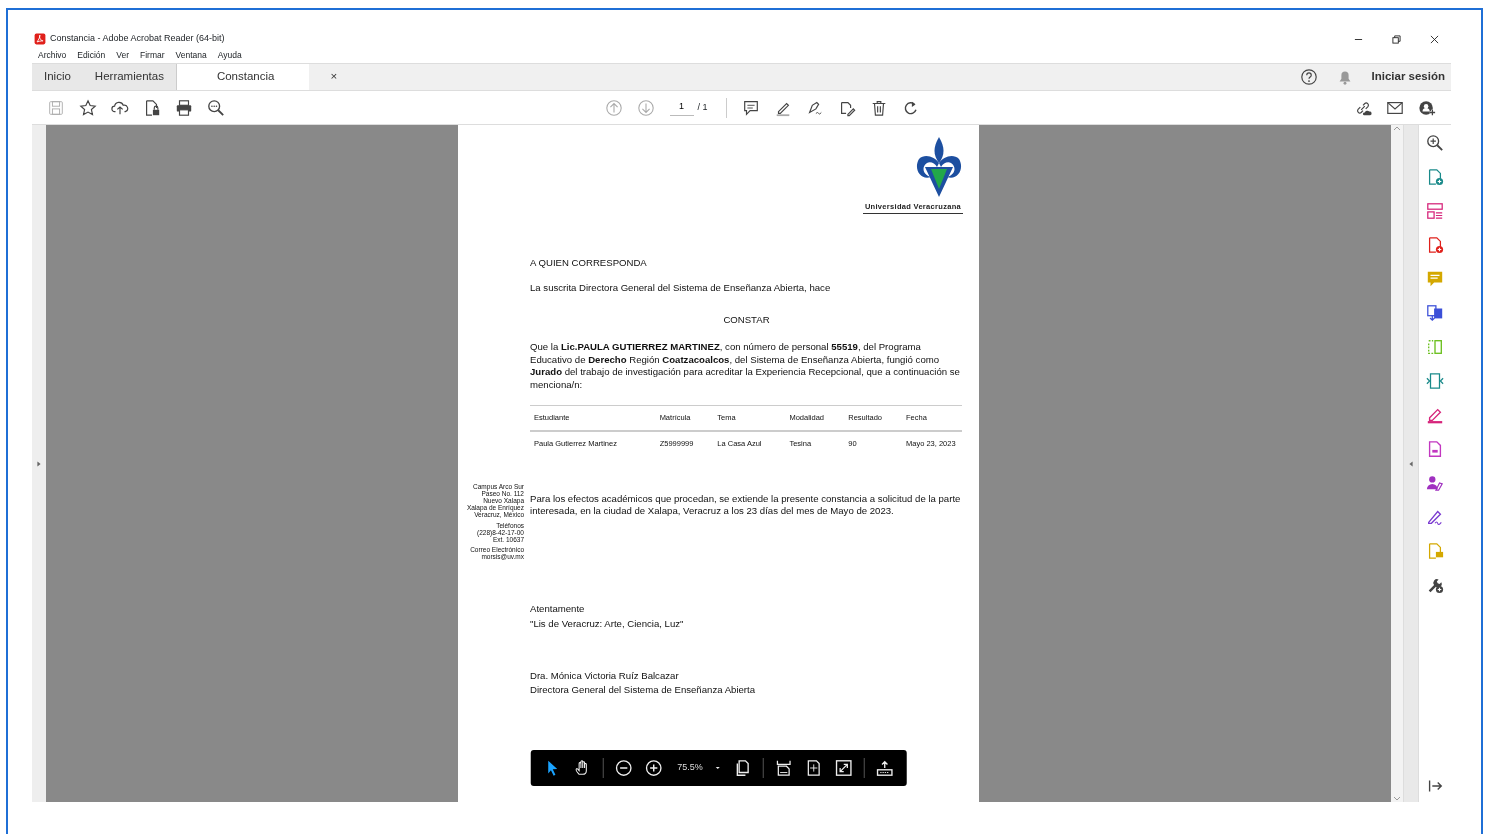 The width and height of the screenshot is (1489, 834). I want to click on page-total: / 1, so click(702, 107).